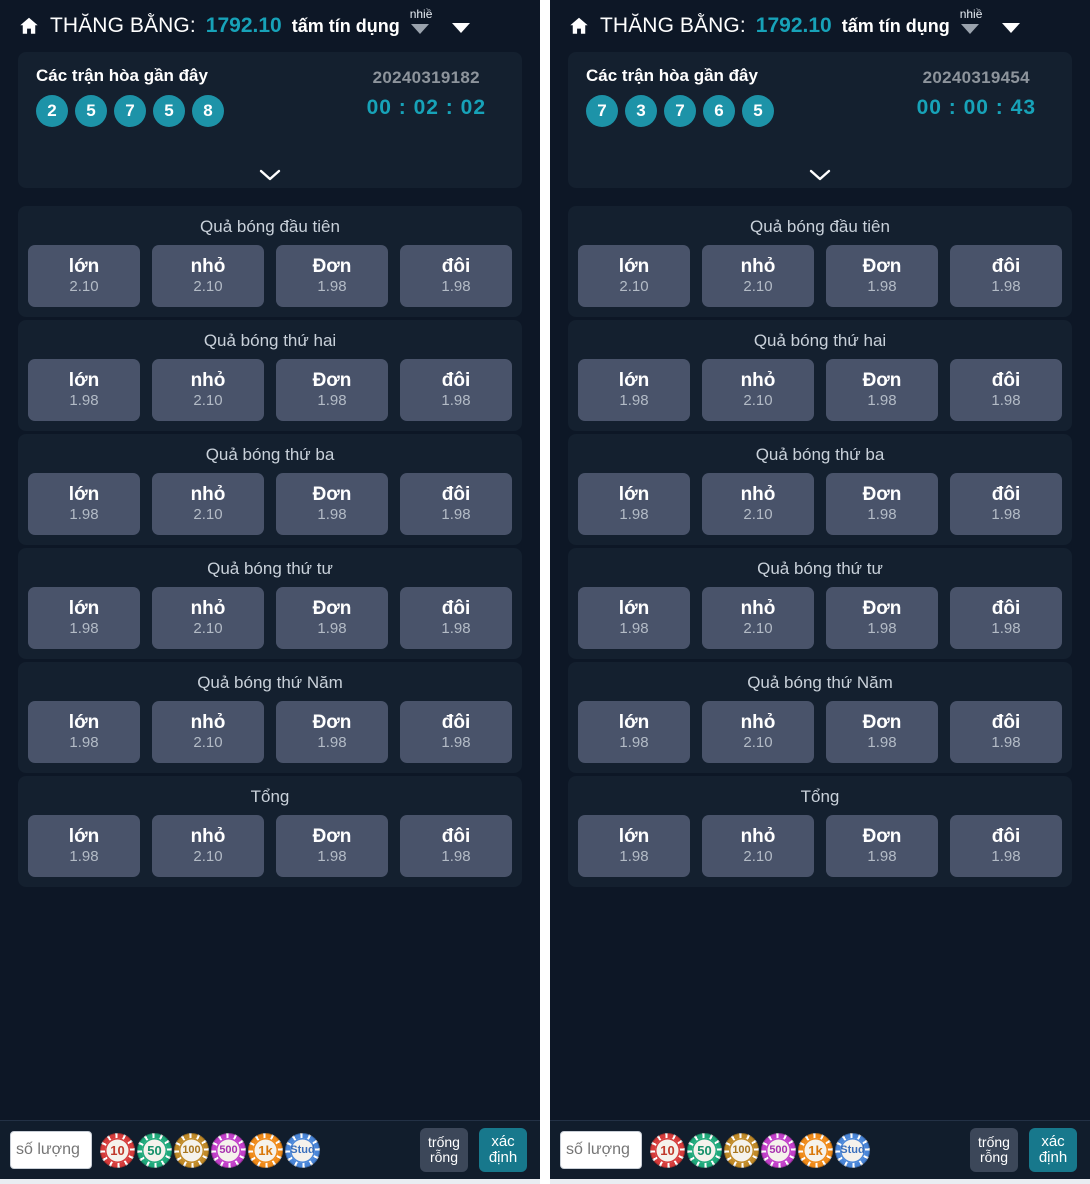 The image size is (1090, 1184). Describe the element at coordinates (976, 107) in the screenshot. I see `countdown-timer: 00 : 00 : 43` at that location.